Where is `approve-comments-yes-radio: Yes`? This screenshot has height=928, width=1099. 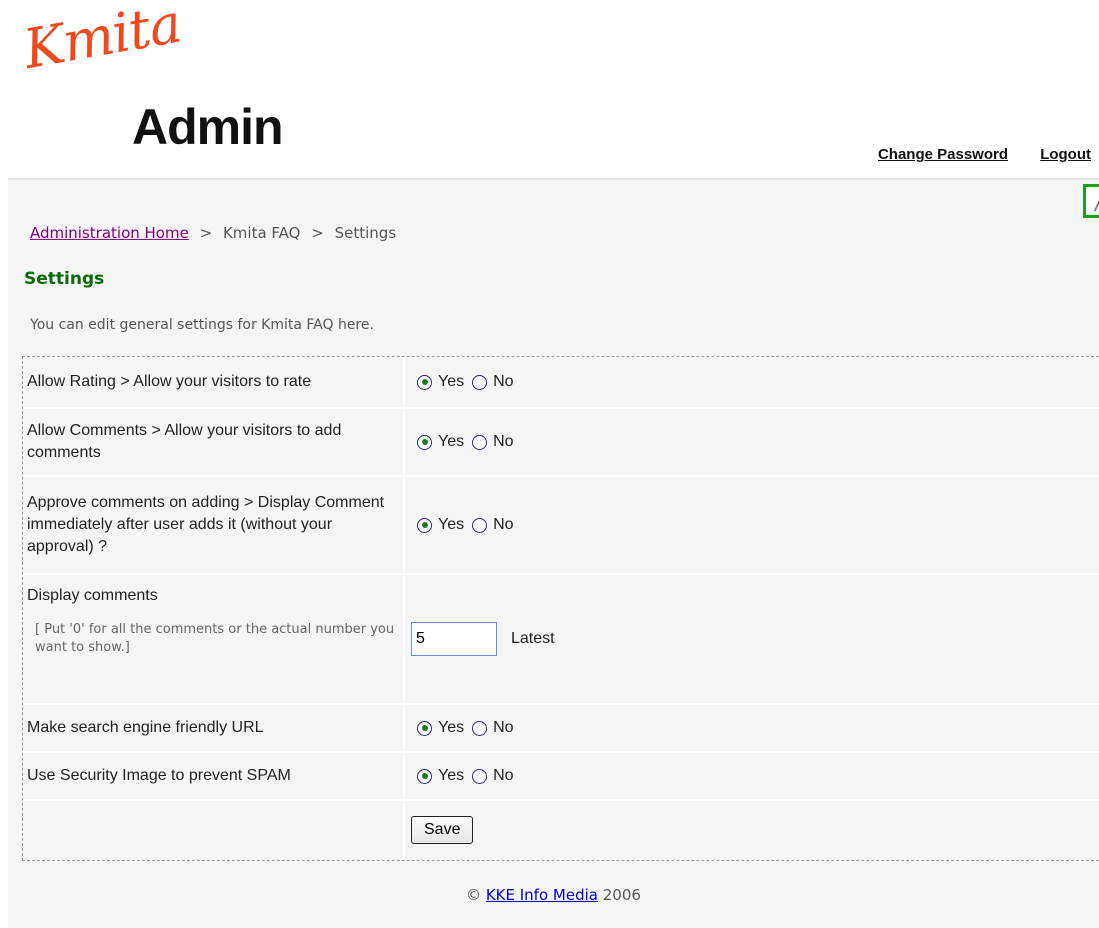
approve-comments-yes-radio: Yes is located at coordinates (440, 525).